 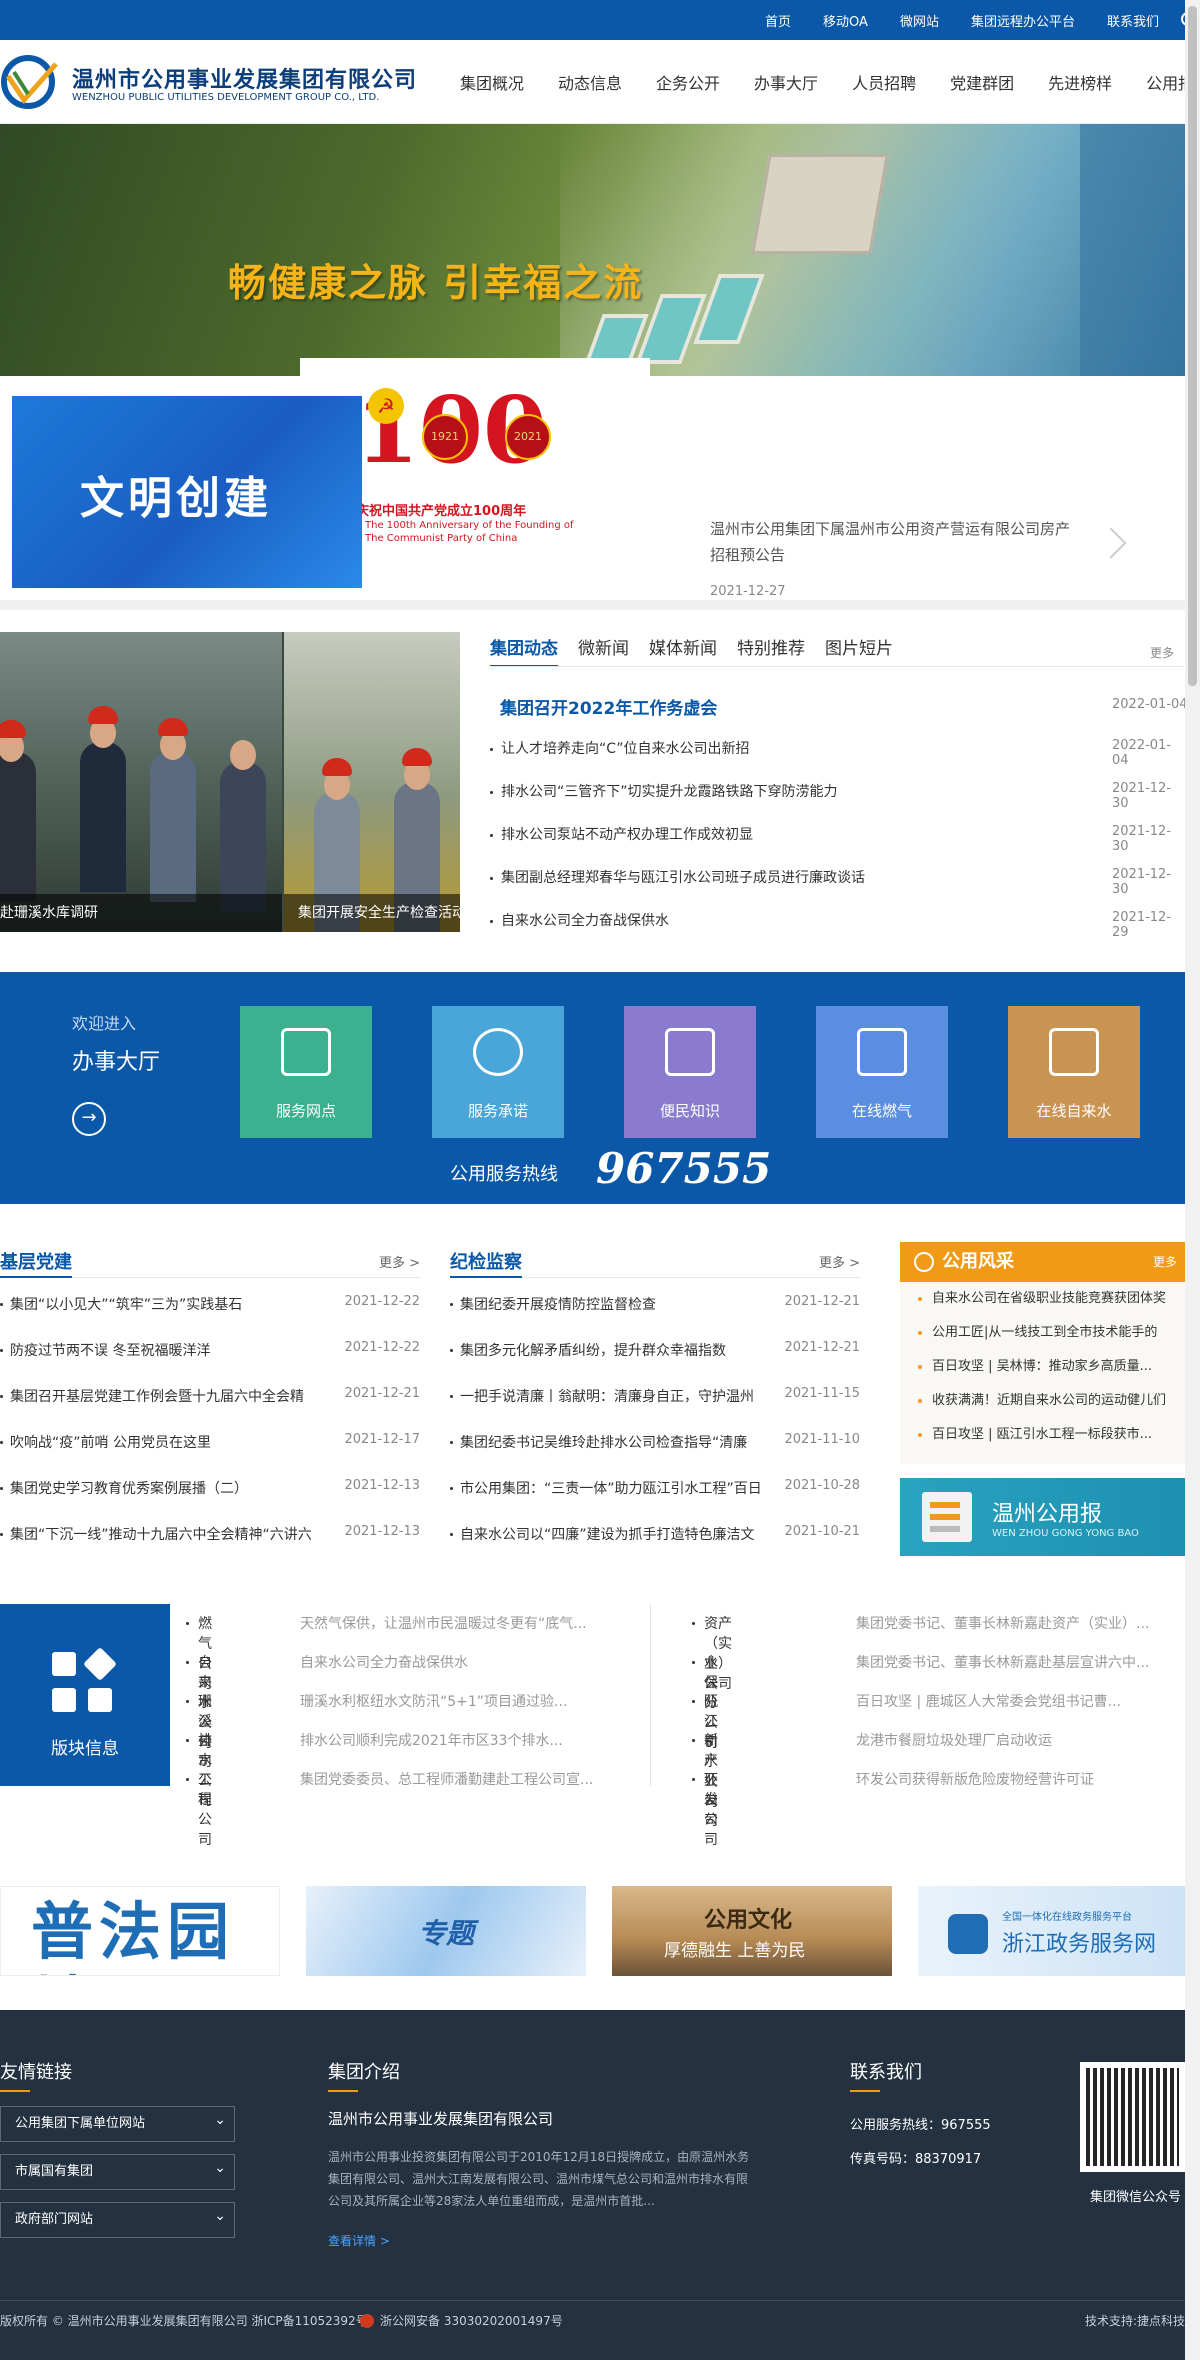 I want to click on service-hall-title: 办事大厅, so click(x=116, y=1060).